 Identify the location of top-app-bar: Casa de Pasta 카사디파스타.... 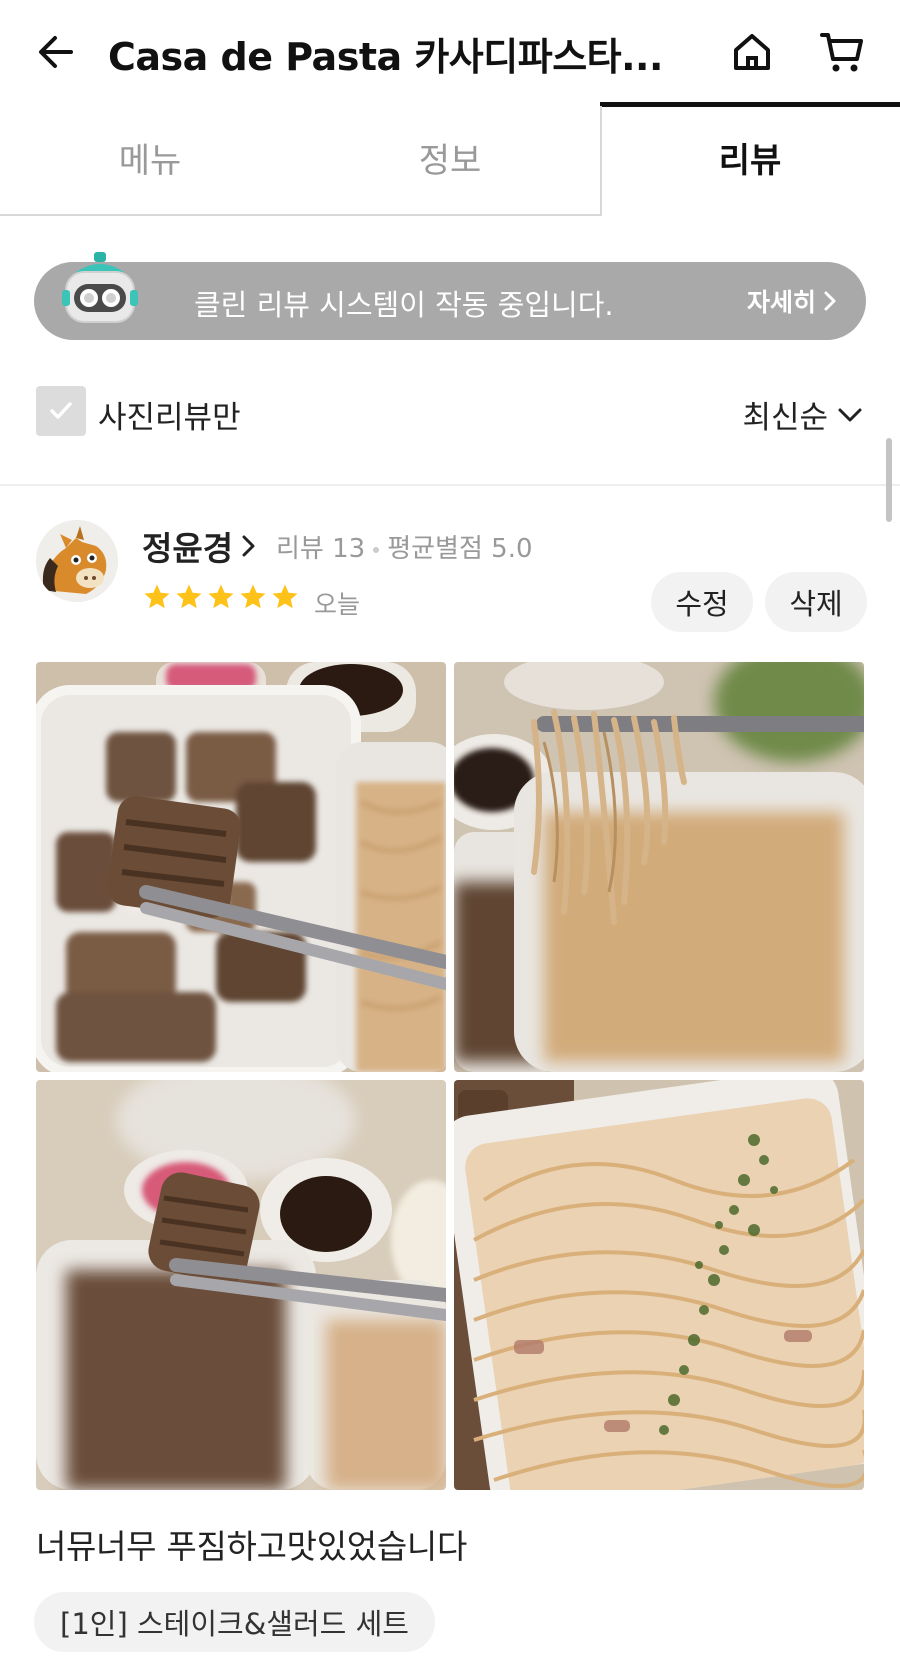
(450, 50).